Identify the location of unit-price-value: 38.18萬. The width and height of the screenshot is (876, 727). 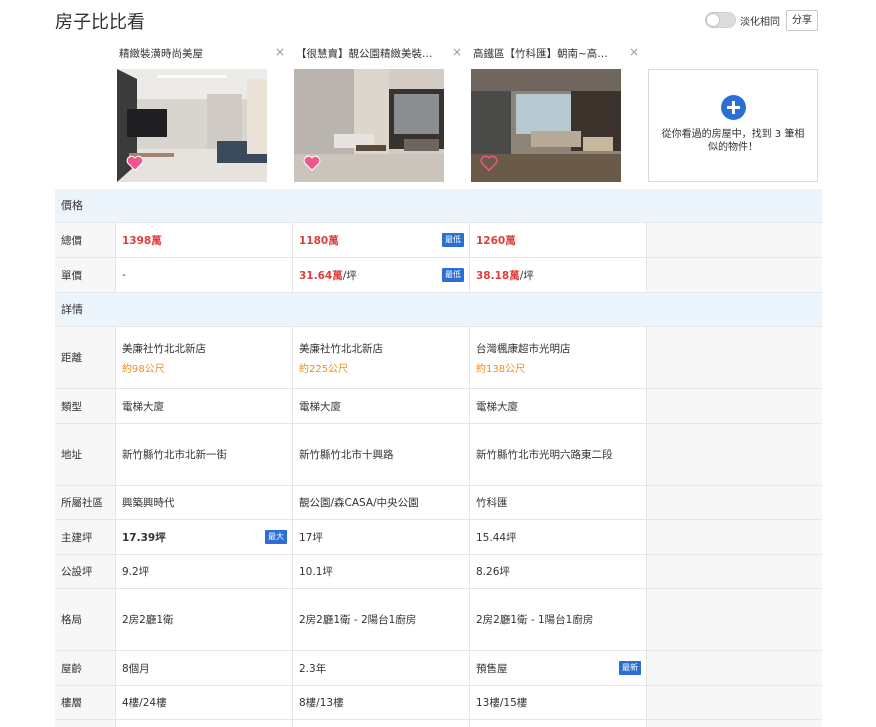
(498, 275).